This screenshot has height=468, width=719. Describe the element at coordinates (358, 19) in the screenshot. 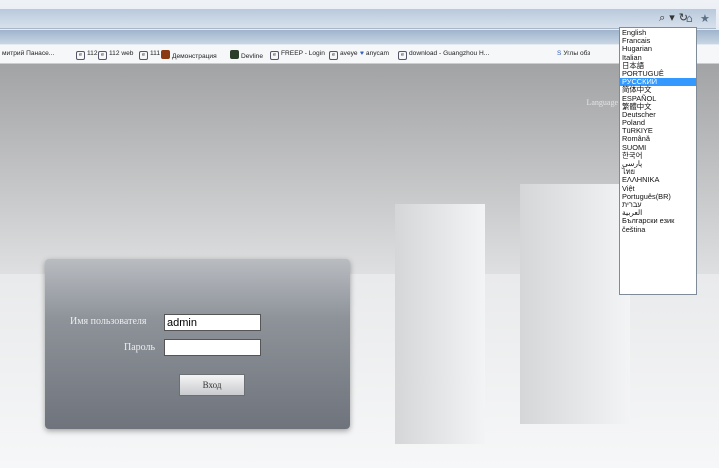

I see `address-bar: ⌕ ▾ ↻` at that location.